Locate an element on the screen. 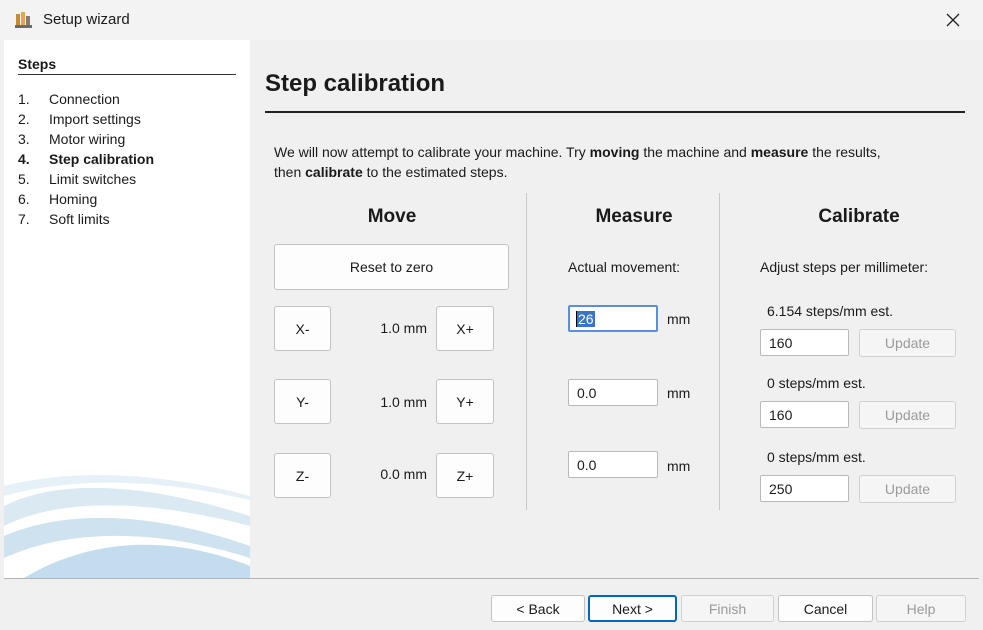 Image resolution: width=983 pixels, height=630 pixels. calibrate-heading: Calibrate is located at coordinates (859, 216).